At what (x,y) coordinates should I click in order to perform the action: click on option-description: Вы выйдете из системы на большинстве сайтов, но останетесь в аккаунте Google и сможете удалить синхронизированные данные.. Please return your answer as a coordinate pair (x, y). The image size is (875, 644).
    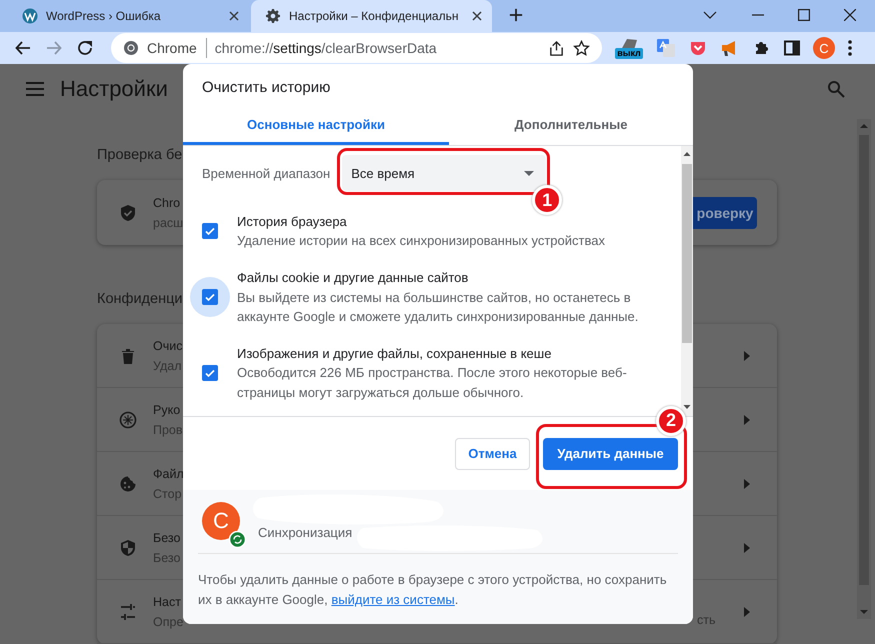
    Looking at the image, I should click on (438, 307).